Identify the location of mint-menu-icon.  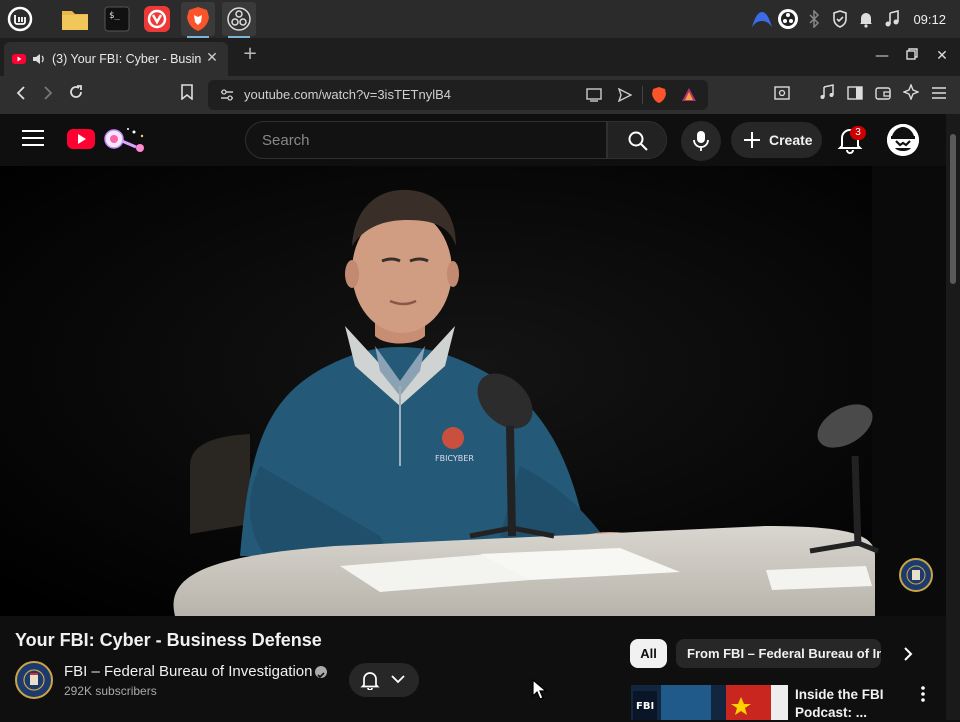
(20, 19).